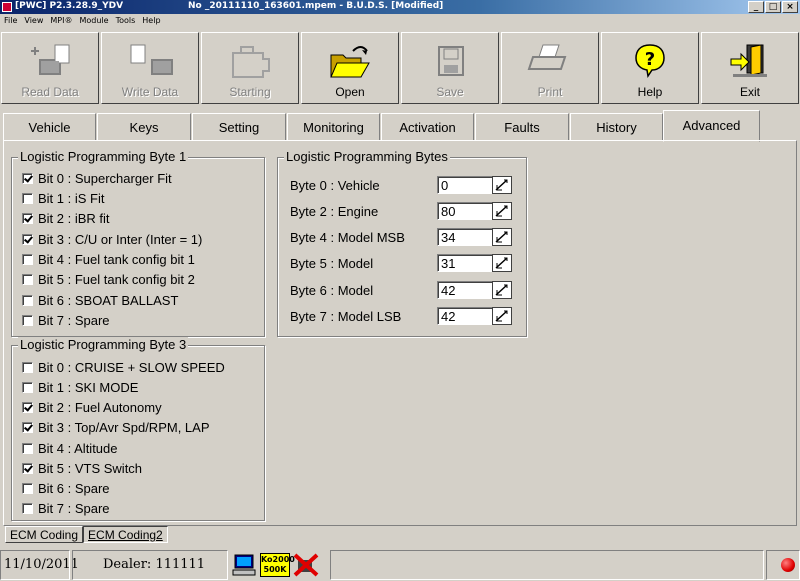 Image resolution: width=800 pixels, height=581 pixels. I want to click on byte0-edit-button, so click(502, 185).